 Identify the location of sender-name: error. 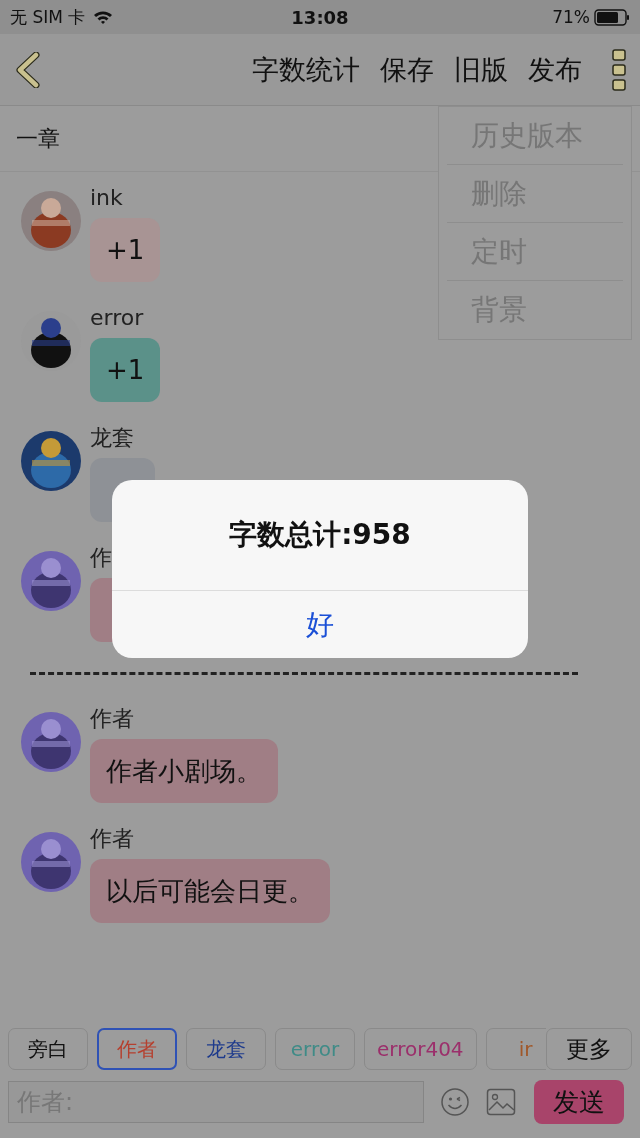
(117, 318).